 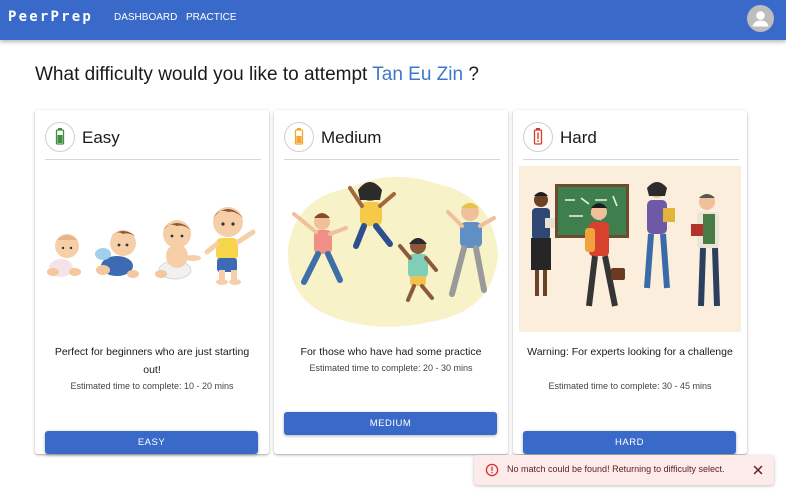 What do you see at coordinates (390, 423) in the screenshot?
I see `medium-button: MEDIUM` at bounding box center [390, 423].